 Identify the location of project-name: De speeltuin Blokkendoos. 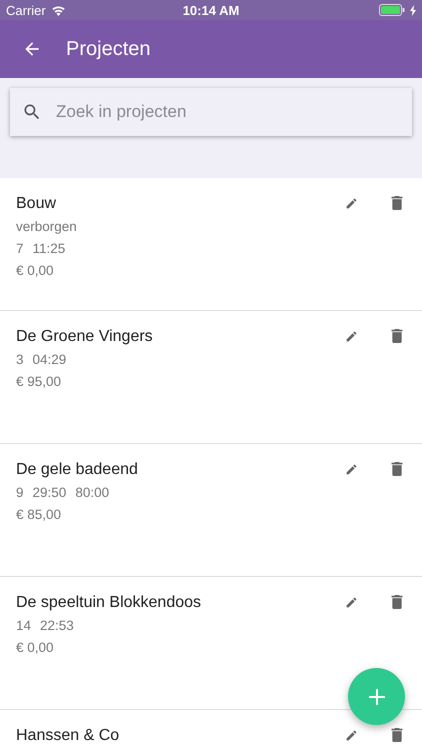
(109, 603).